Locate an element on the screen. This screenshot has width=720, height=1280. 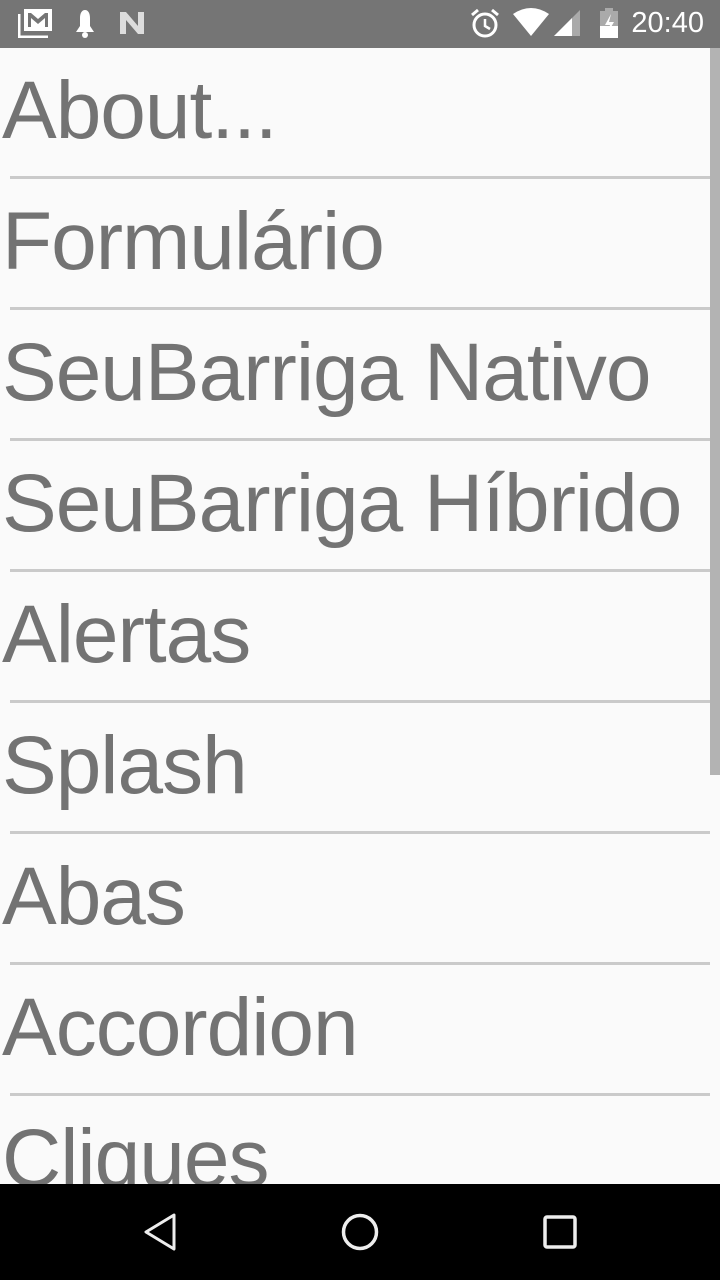
battery-charging-icon is located at coordinates (609, 23).